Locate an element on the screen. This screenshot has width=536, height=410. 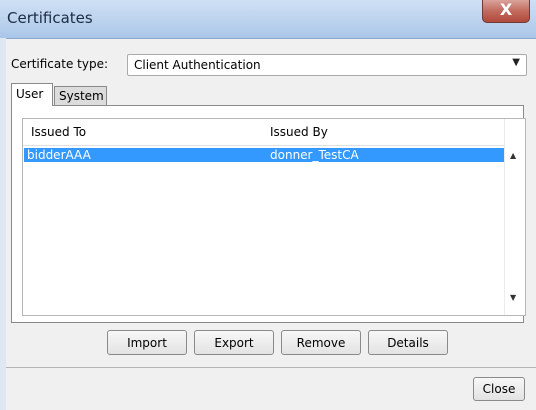
footer-divider is located at coordinates (271, 367).